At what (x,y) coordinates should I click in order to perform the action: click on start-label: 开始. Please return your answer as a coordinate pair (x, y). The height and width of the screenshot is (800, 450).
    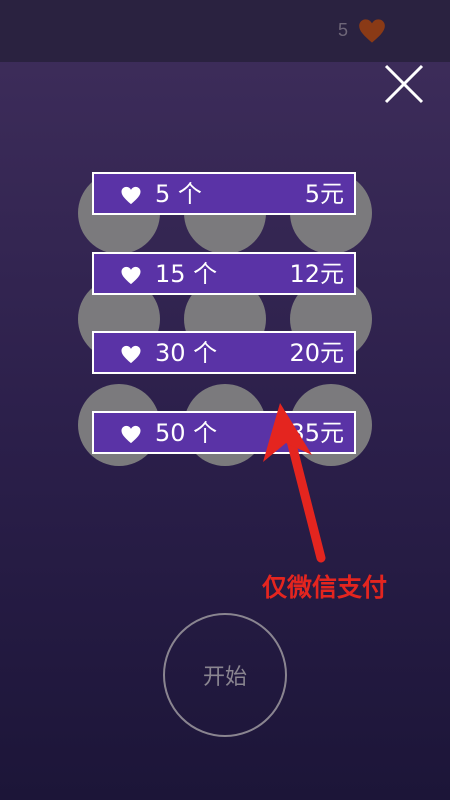
    Looking at the image, I should click on (224, 677).